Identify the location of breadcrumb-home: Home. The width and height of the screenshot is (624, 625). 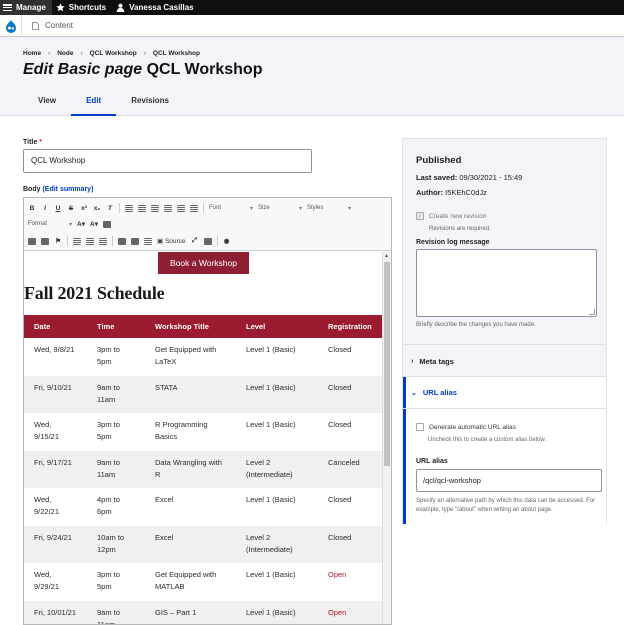
(32, 53).